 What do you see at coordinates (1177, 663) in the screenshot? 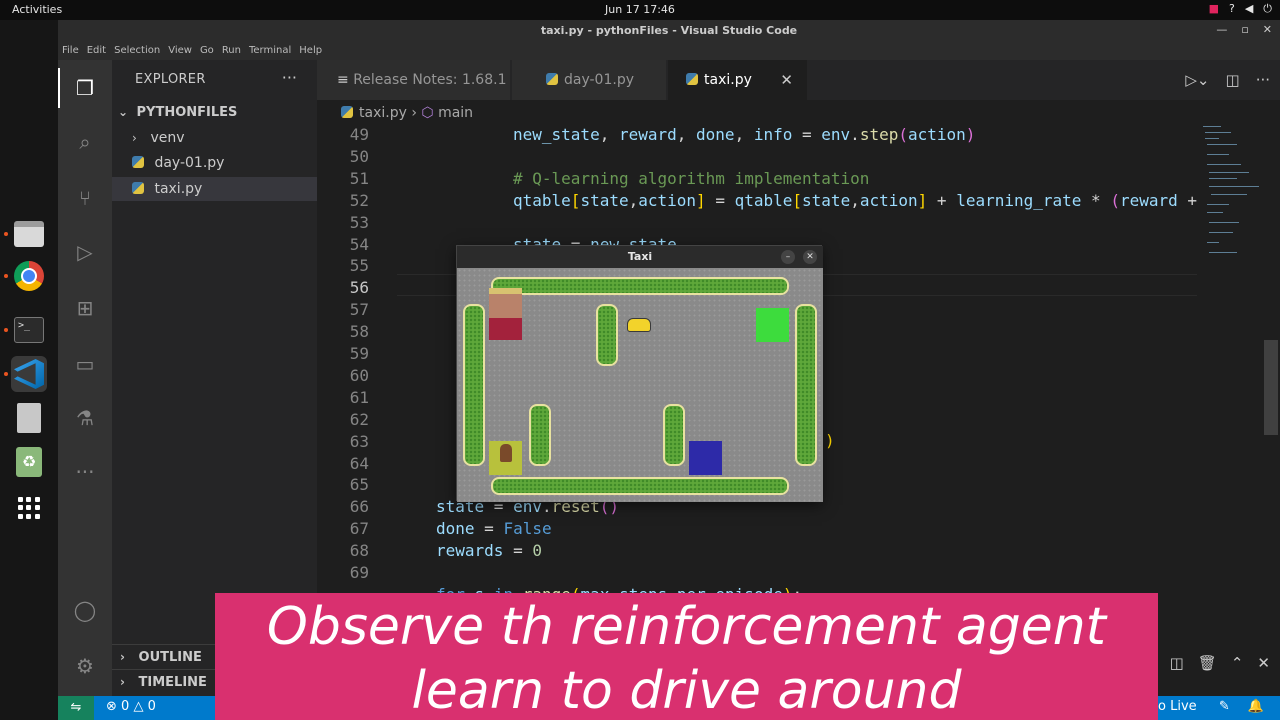
I see `split-terminal-icon: ◫` at bounding box center [1177, 663].